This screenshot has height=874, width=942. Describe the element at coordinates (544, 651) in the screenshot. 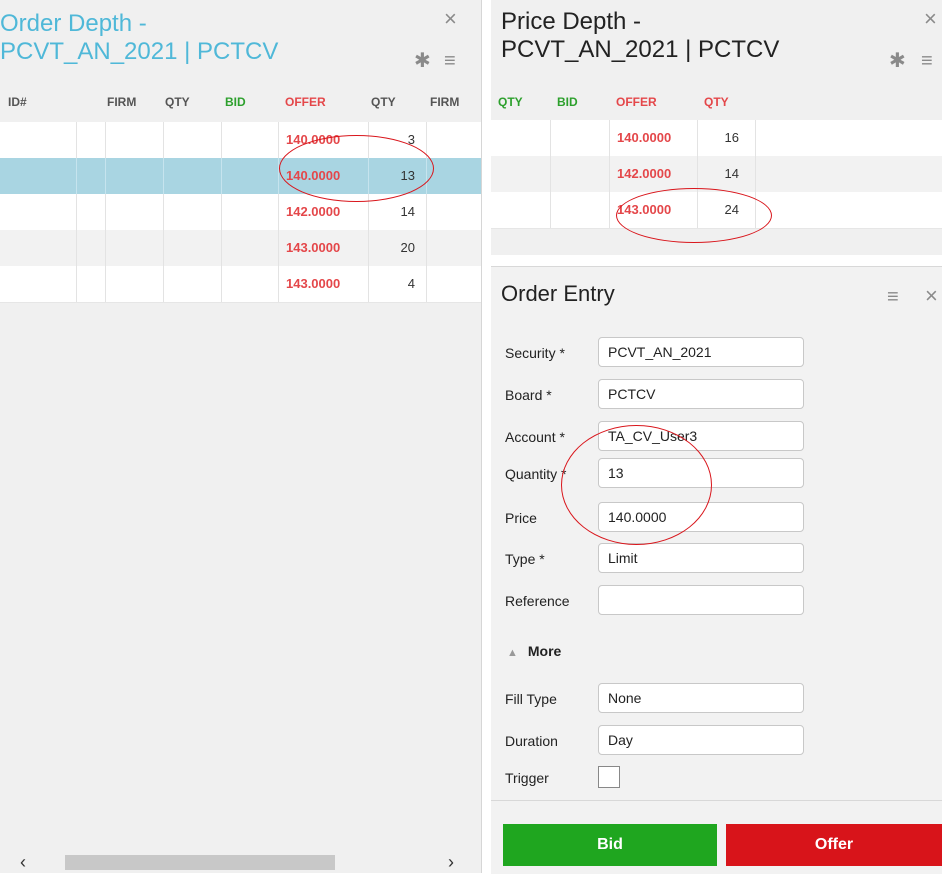

I see `more-label: More` at that location.